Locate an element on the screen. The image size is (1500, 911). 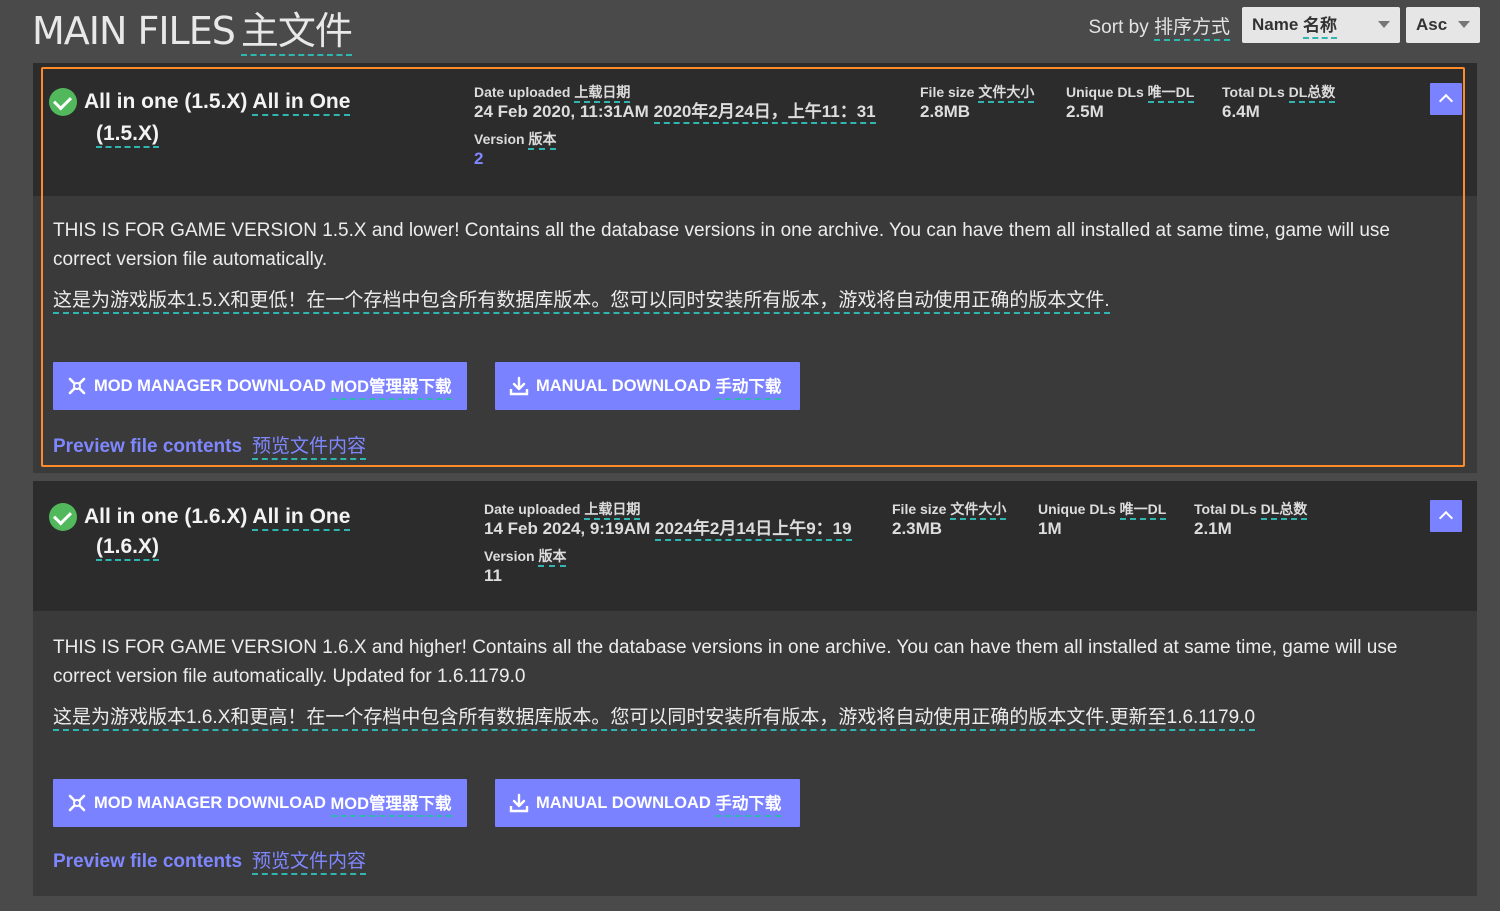
file-size: File size 文件大小 2.8MB is located at coordinates (977, 103).